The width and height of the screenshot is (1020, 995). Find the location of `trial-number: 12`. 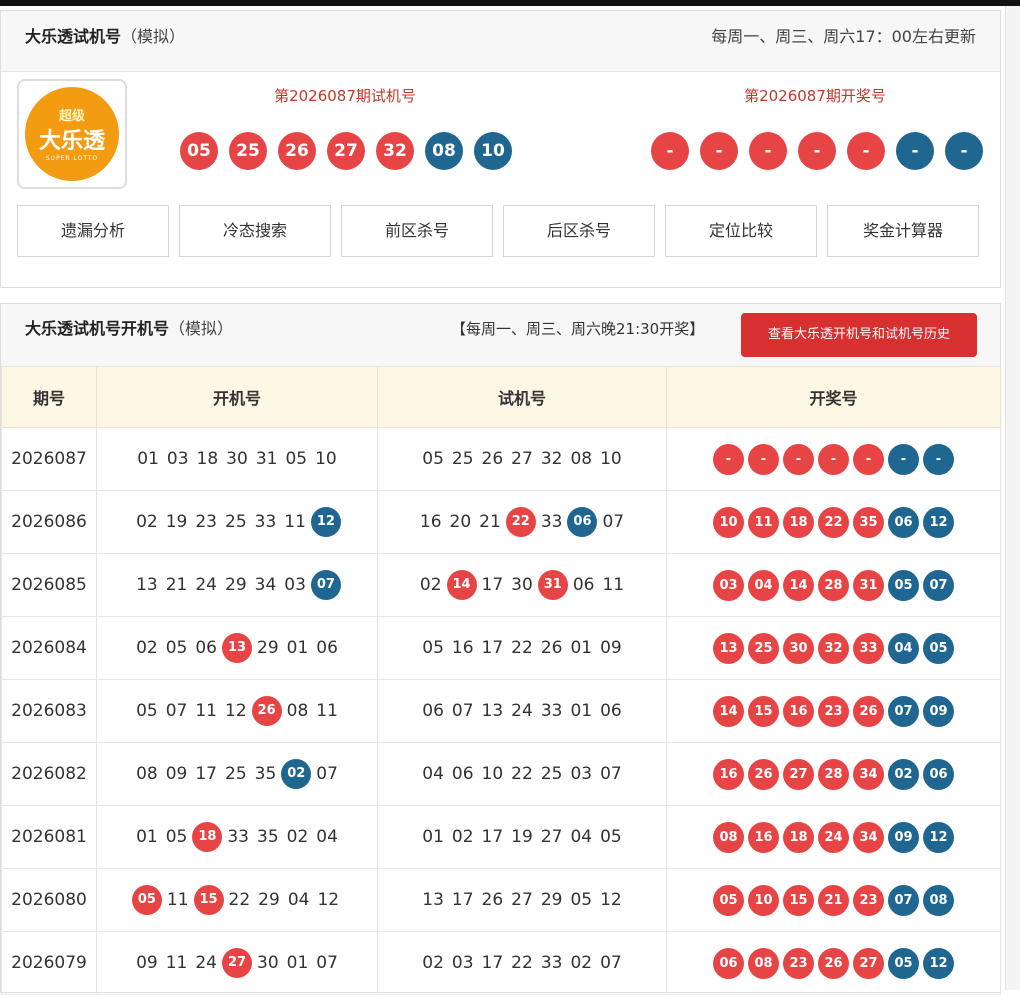

trial-number: 12 is located at coordinates (611, 900).